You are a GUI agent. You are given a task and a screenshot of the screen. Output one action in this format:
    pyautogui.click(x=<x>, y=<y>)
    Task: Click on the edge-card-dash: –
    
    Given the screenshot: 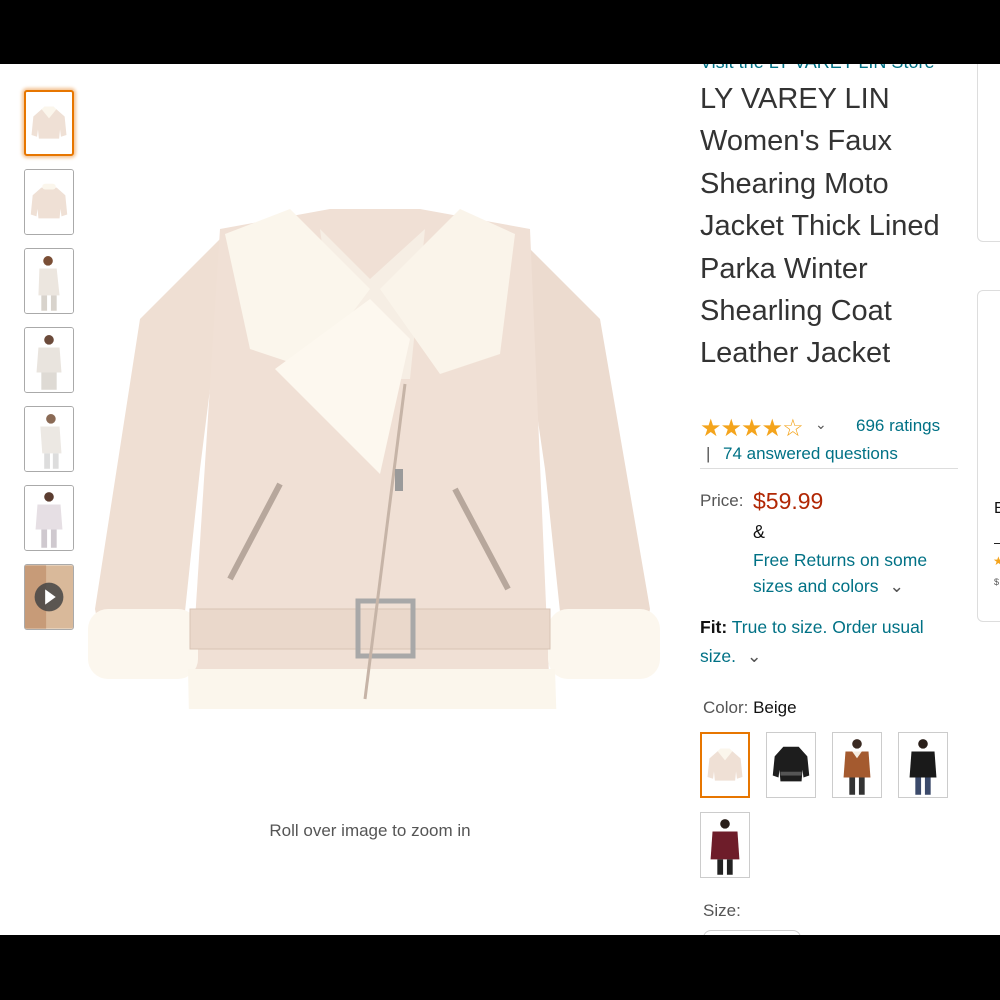 What is the action you would take?
    pyautogui.click(x=997, y=542)
    